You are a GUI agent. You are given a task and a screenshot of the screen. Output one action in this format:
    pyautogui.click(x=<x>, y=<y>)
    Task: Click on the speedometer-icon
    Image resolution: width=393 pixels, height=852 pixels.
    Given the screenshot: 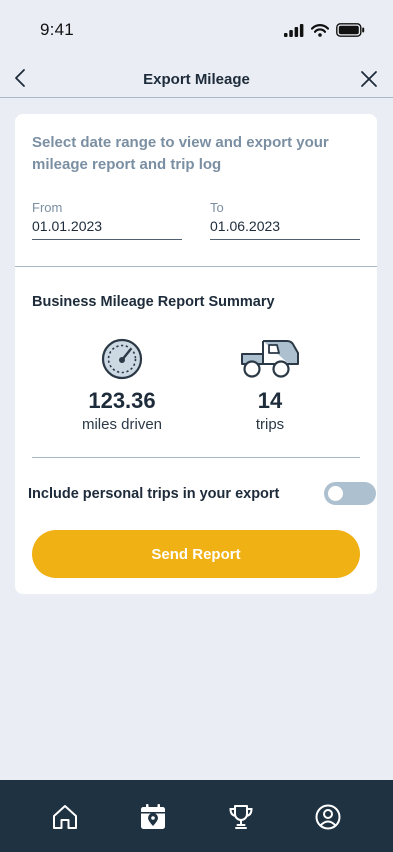 What is the action you would take?
    pyautogui.click(x=122, y=359)
    